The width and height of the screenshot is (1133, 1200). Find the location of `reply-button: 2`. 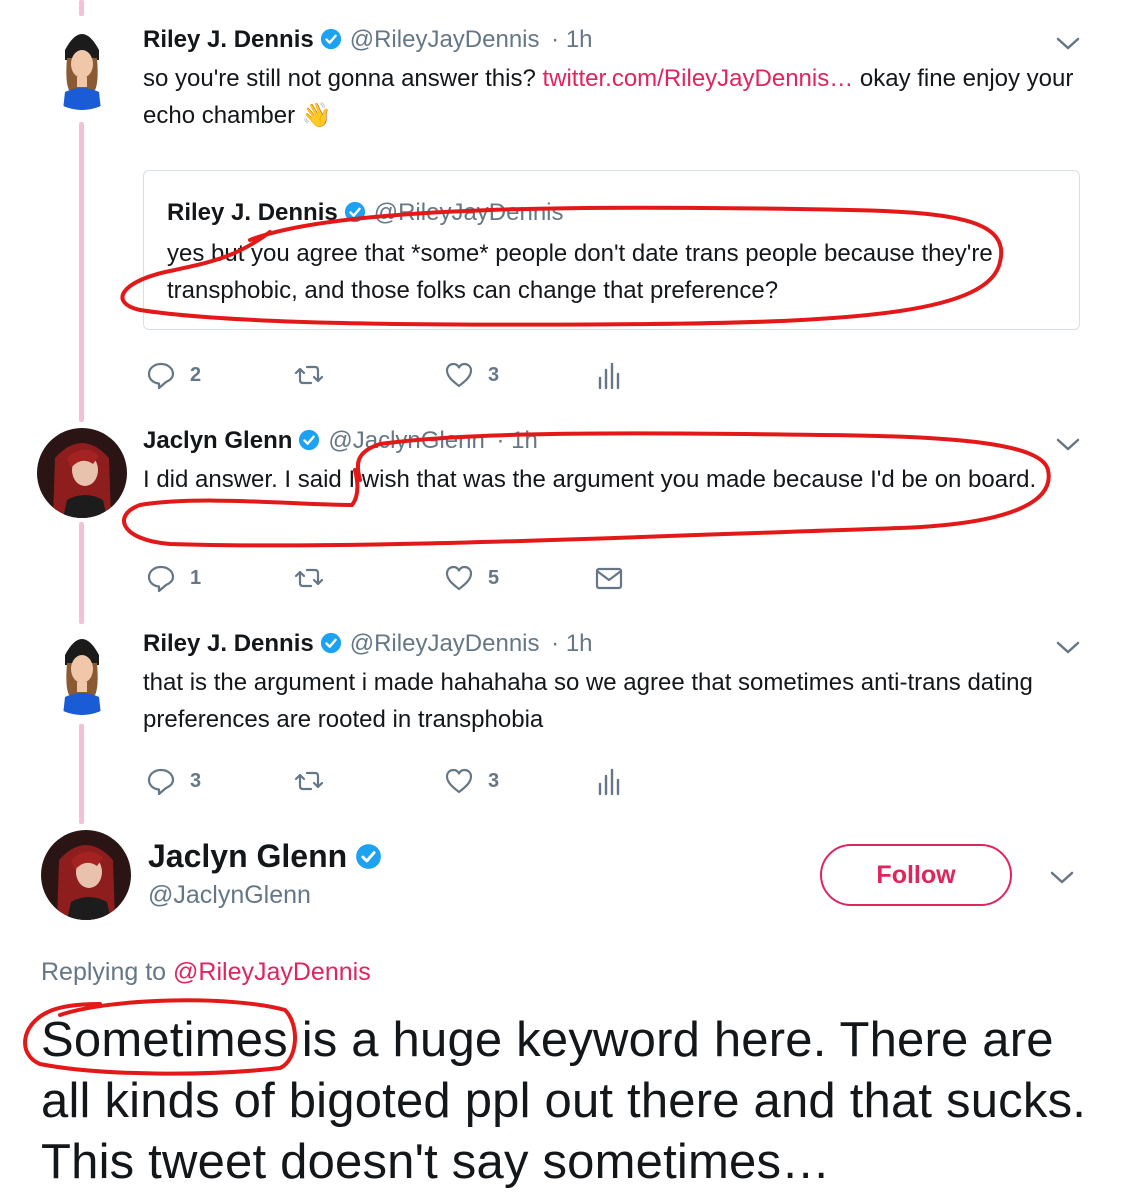

reply-button: 2 is located at coordinates (173, 375).